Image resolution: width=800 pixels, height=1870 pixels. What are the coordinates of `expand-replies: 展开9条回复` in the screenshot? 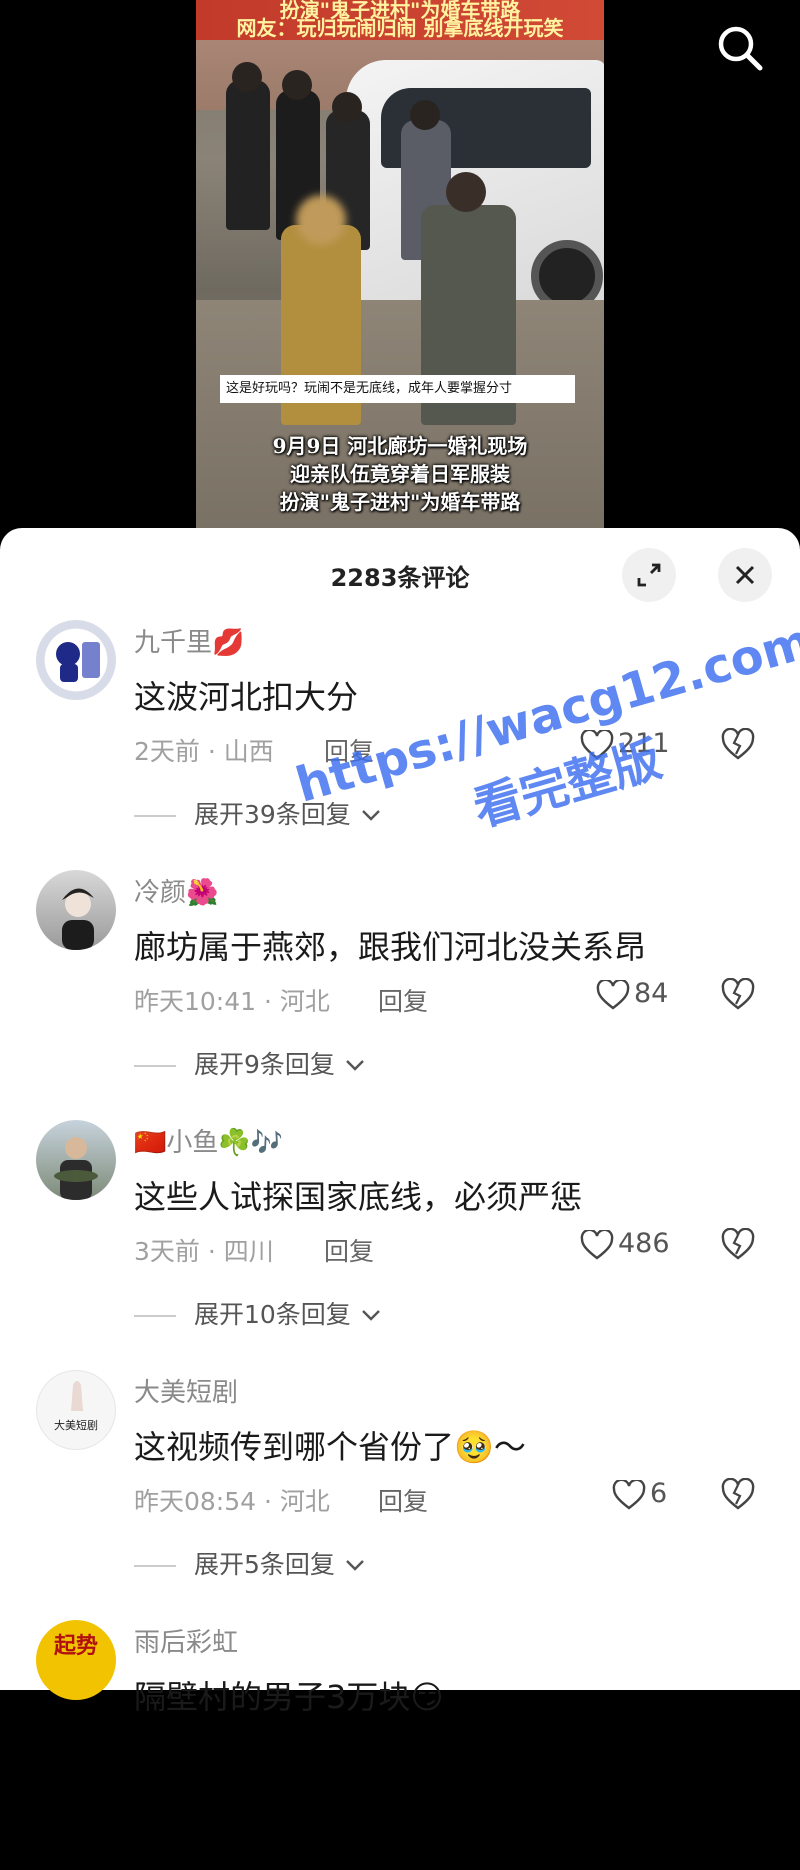 It's located at (250, 1063).